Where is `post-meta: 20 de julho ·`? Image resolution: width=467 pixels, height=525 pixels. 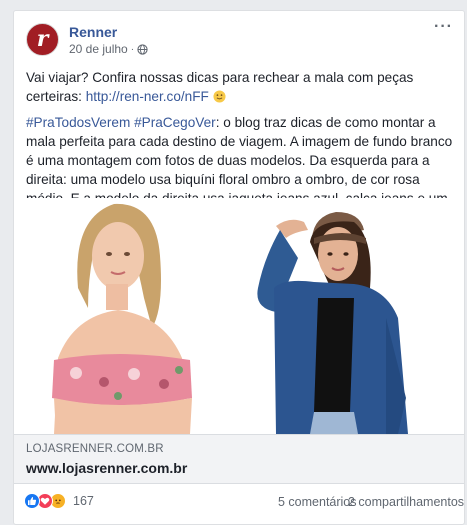 post-meta: 20 de julho · is located at coordinates (108, 49).